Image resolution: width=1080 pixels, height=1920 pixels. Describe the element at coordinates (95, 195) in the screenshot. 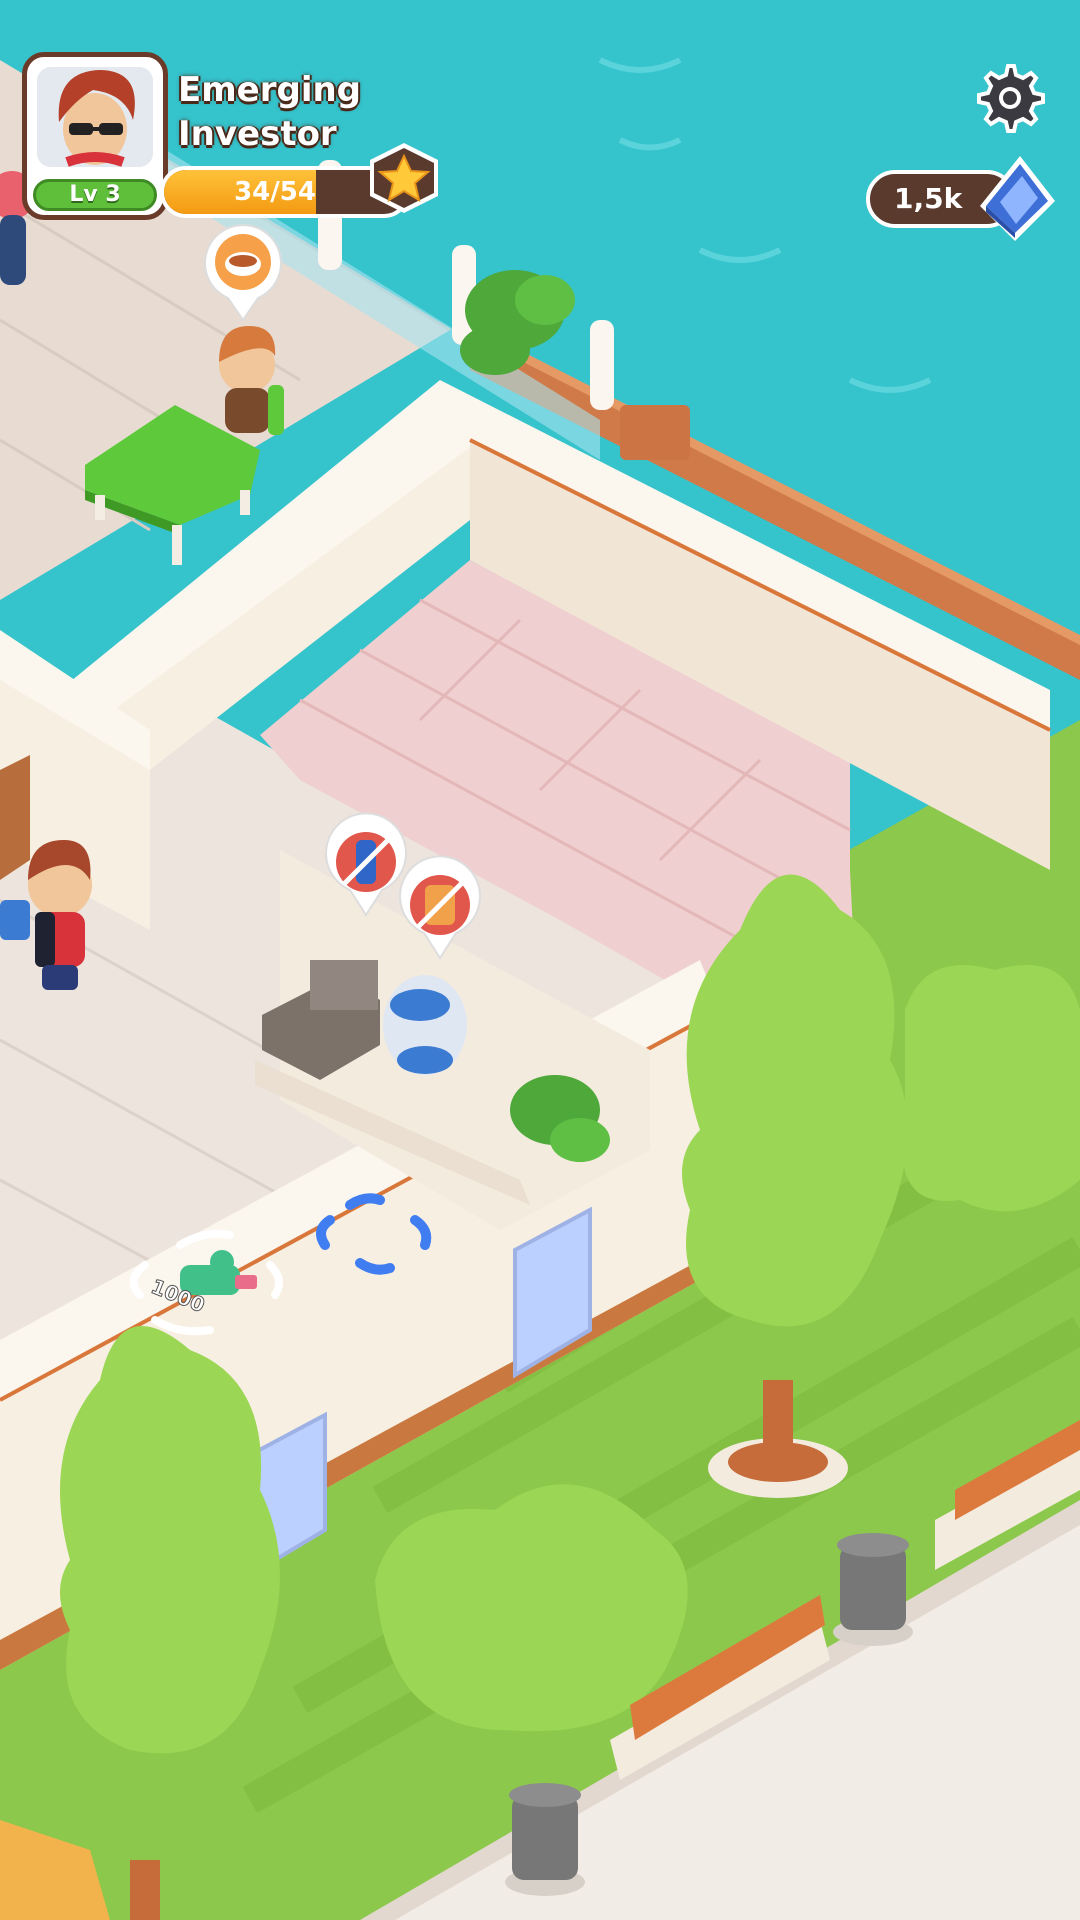

I see `player-level-badge: Lv 3` at that location.